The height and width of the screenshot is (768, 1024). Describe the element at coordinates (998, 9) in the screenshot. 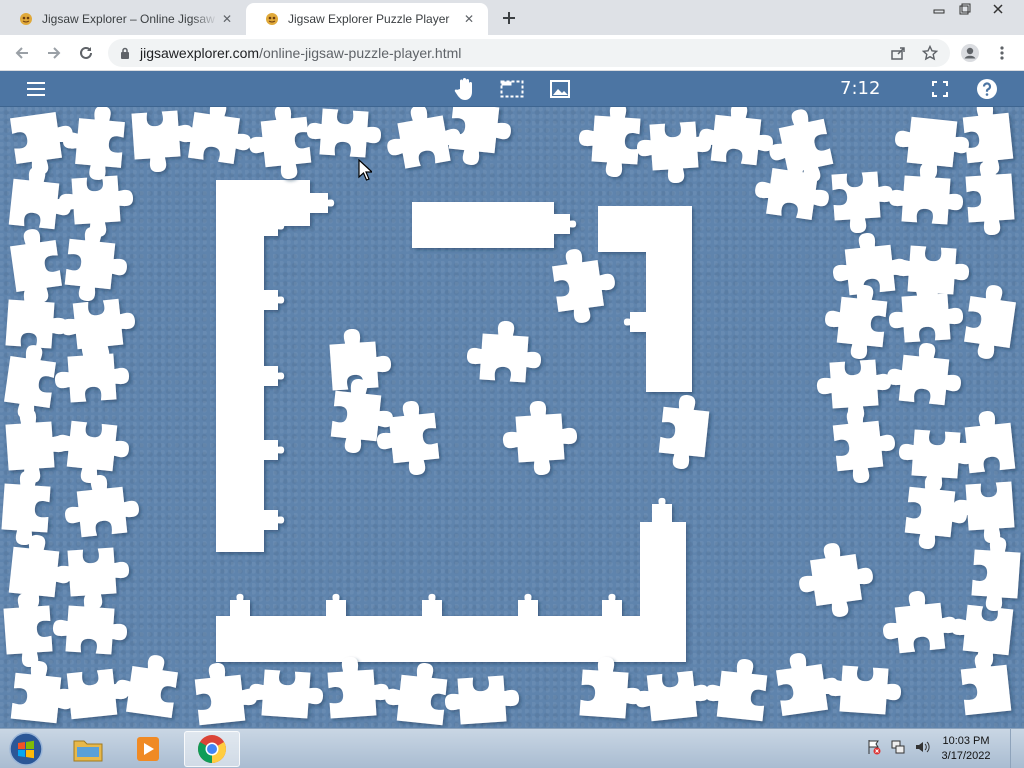

I see `close-window-button` at that location.